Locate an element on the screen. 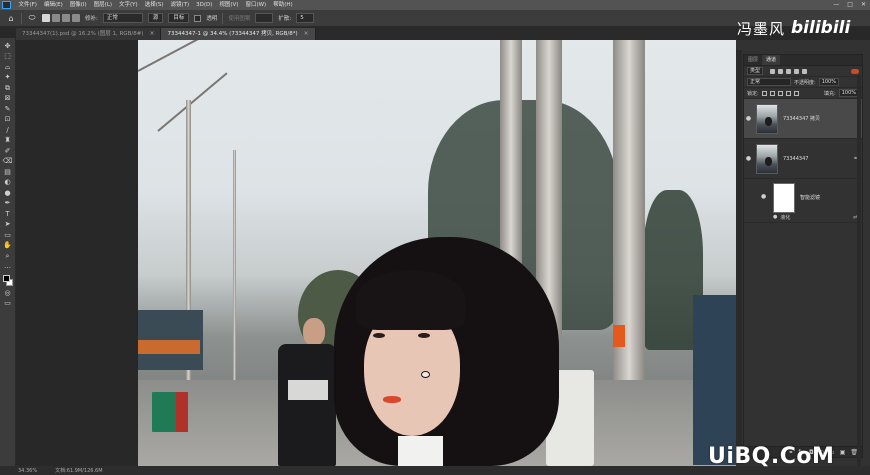 The image size is (870, 475). liquify-filter-row: ● 液化 is located at coordinates (781, 217).